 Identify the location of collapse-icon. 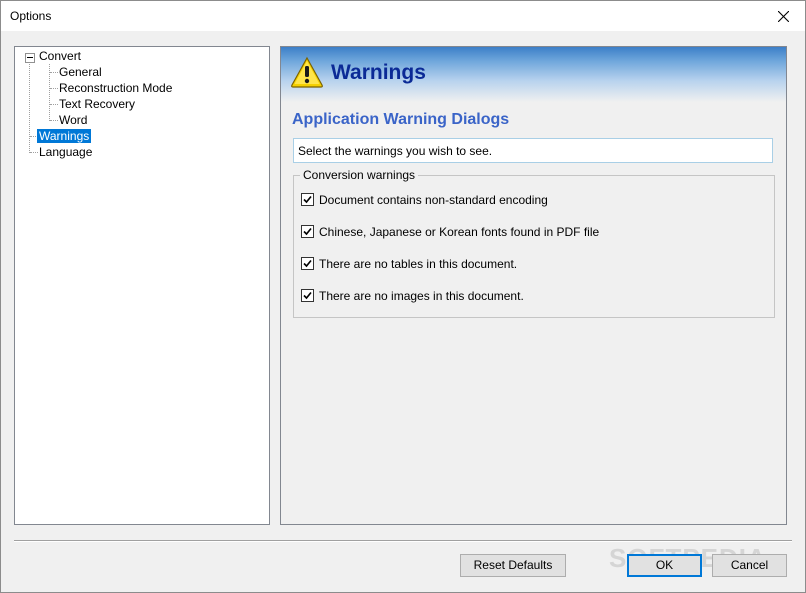
(30, 58).